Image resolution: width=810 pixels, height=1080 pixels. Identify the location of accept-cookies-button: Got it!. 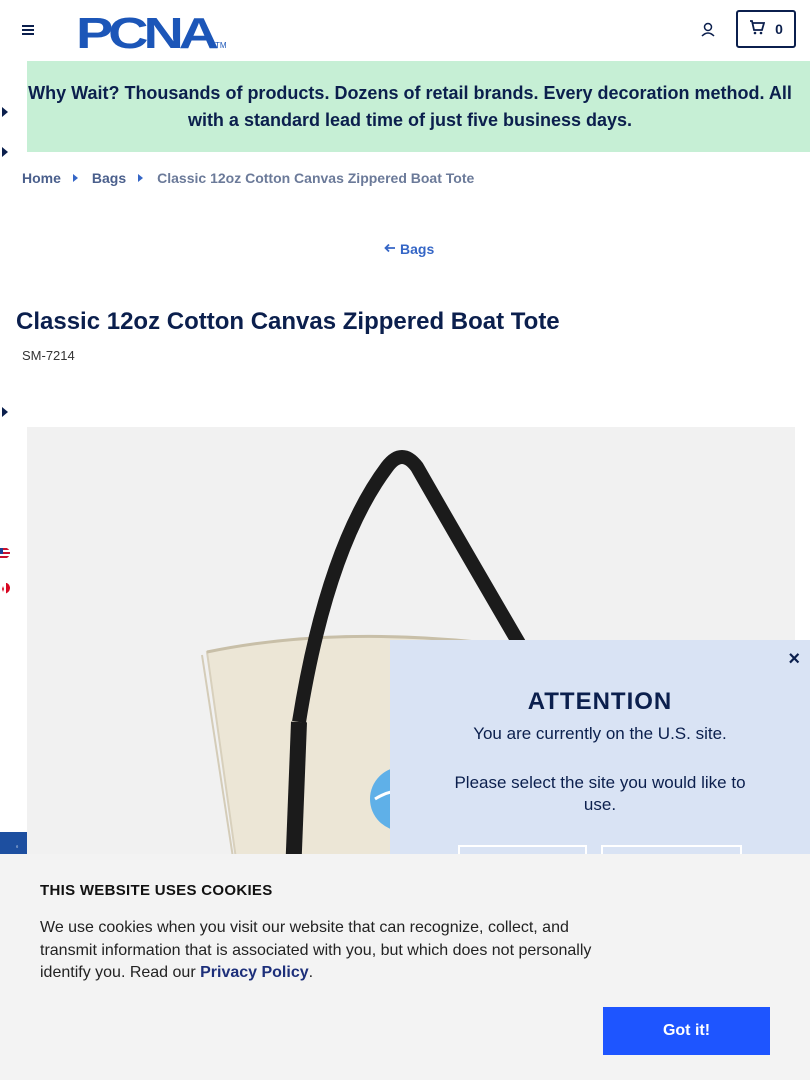
(686, 1031).